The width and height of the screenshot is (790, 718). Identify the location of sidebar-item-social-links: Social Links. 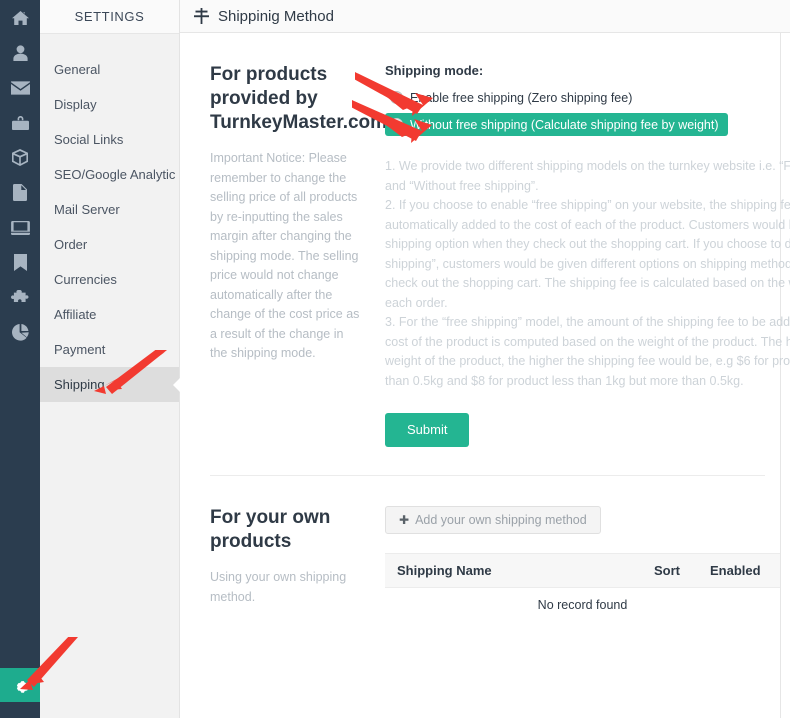
(109, 139).